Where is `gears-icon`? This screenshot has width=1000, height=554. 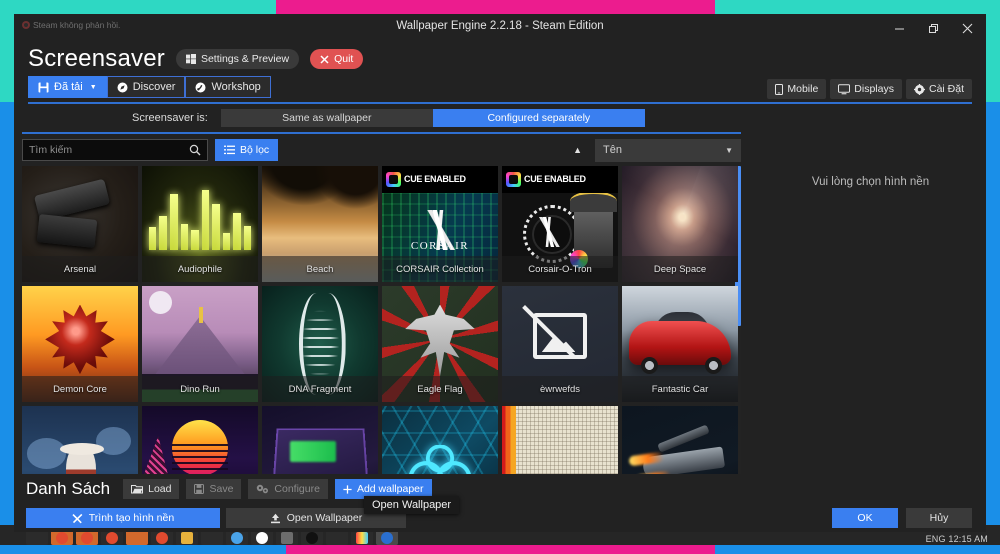 gears-icon is located at coordinates (262, 489).